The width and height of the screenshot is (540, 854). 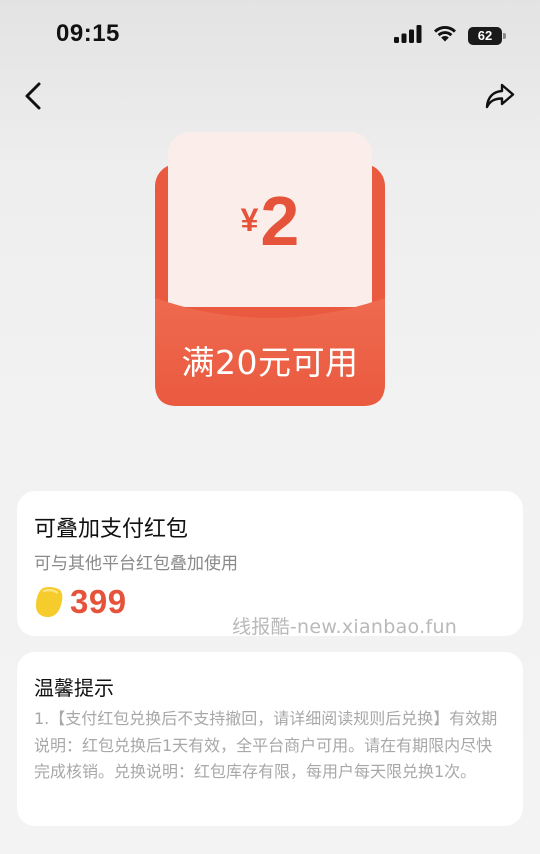 I want to click on status-bar: 09:15 62, so click(x=270, y=35).